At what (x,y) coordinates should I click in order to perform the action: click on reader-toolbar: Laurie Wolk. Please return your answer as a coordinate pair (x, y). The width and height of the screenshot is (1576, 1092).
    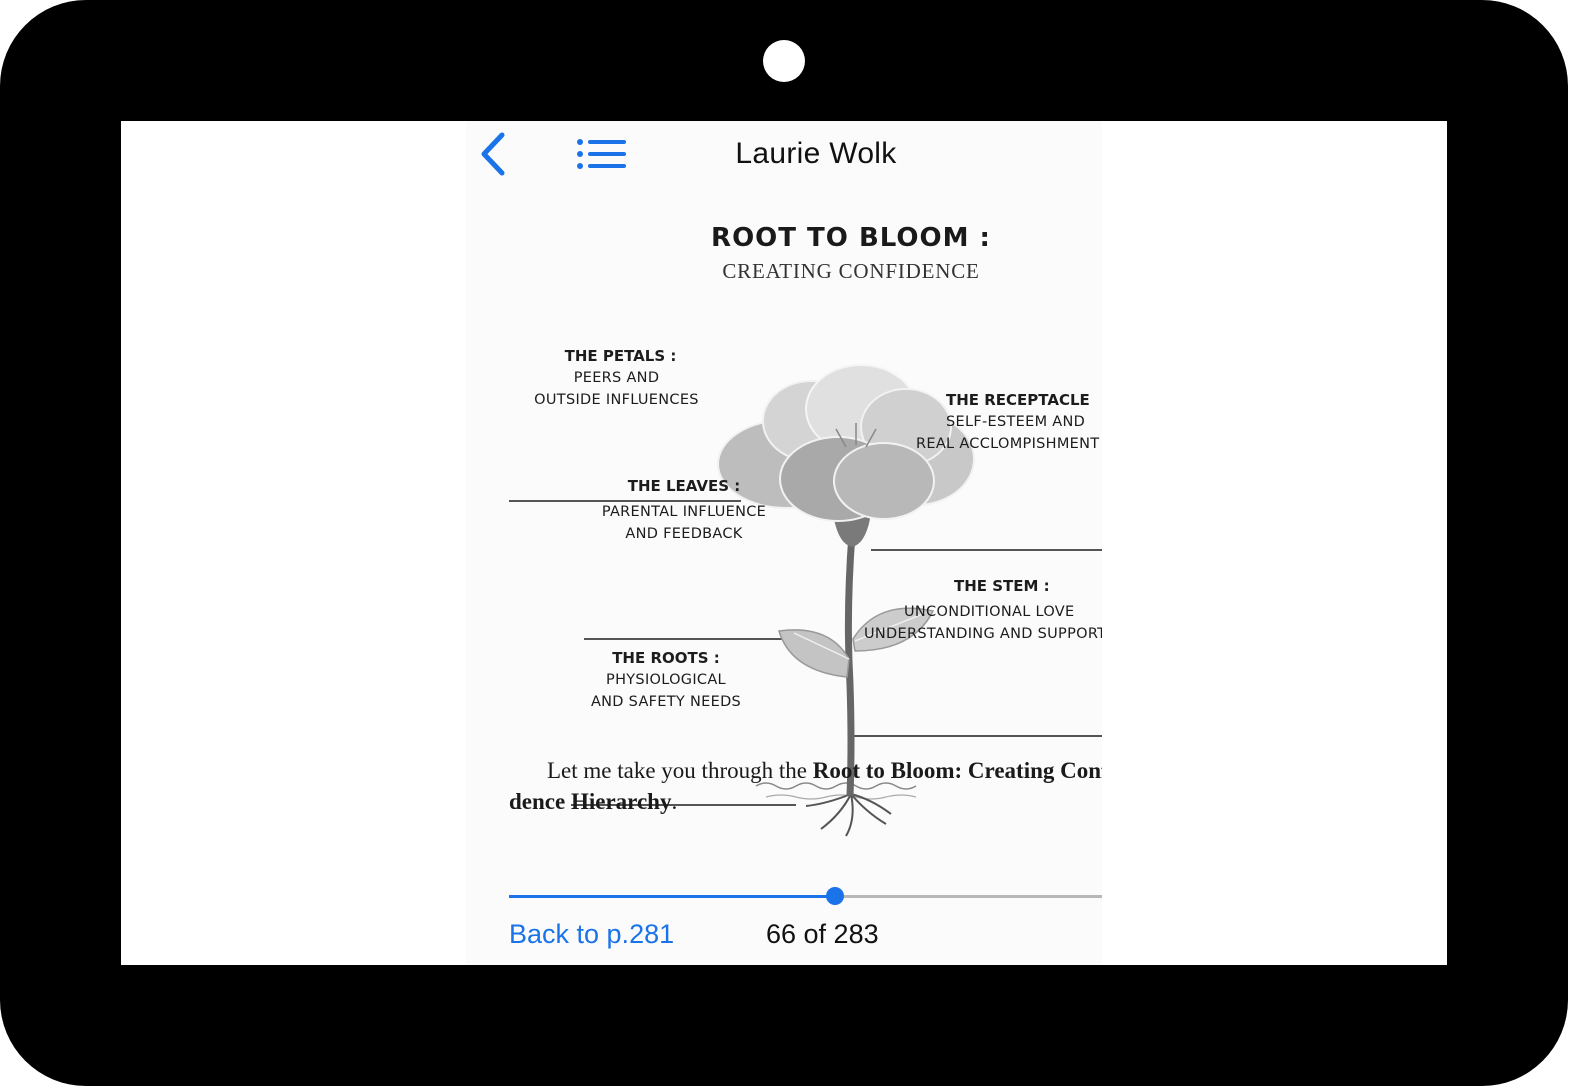
    Looking at the image, I should click on (784, 155).